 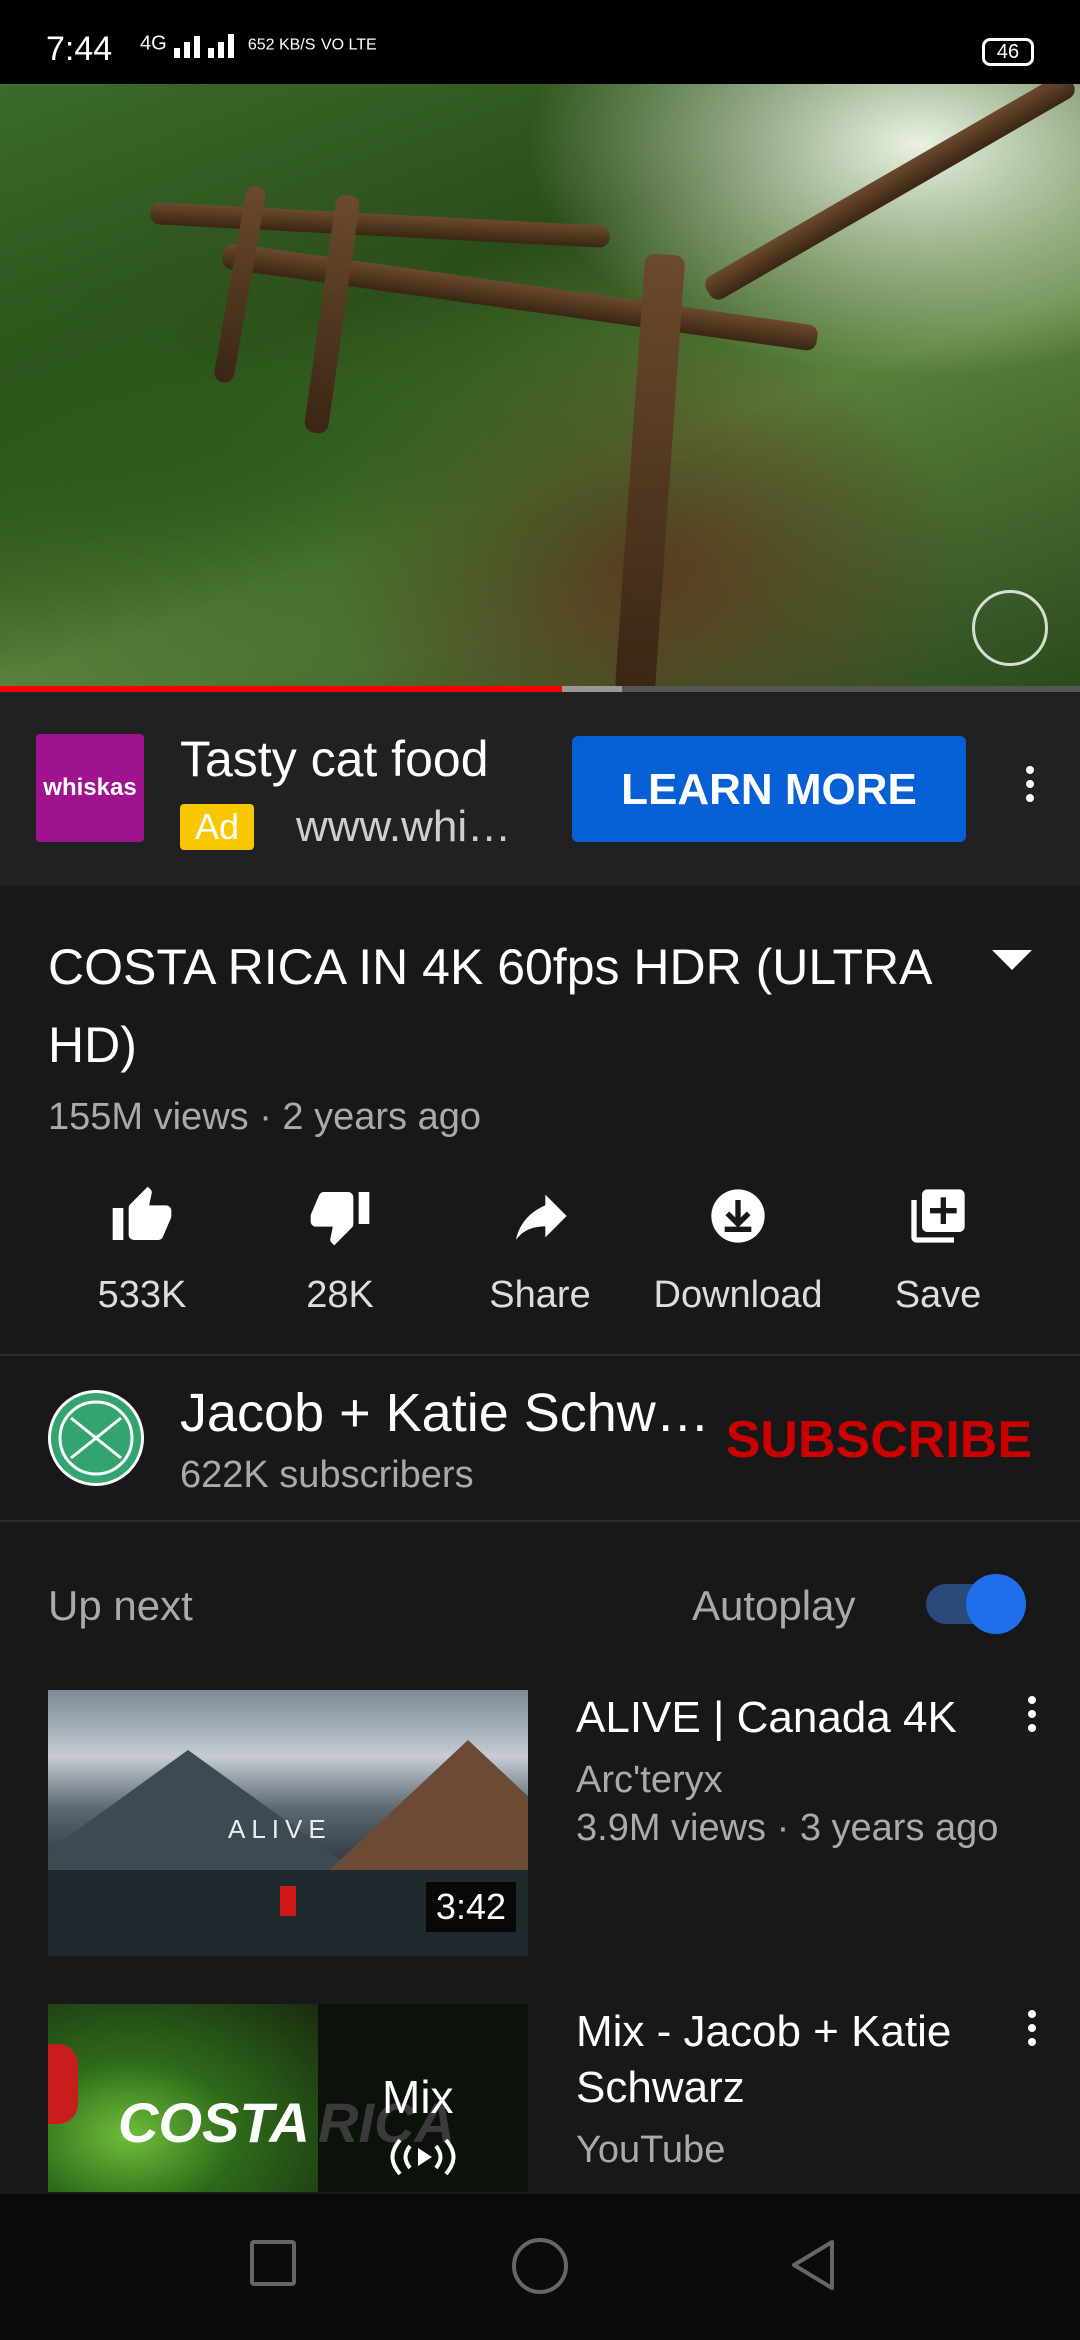 What do you see at coordinates (418, 1815) in the screenshot?
I see `mountain-shape` at bounding box center [418, 1815].